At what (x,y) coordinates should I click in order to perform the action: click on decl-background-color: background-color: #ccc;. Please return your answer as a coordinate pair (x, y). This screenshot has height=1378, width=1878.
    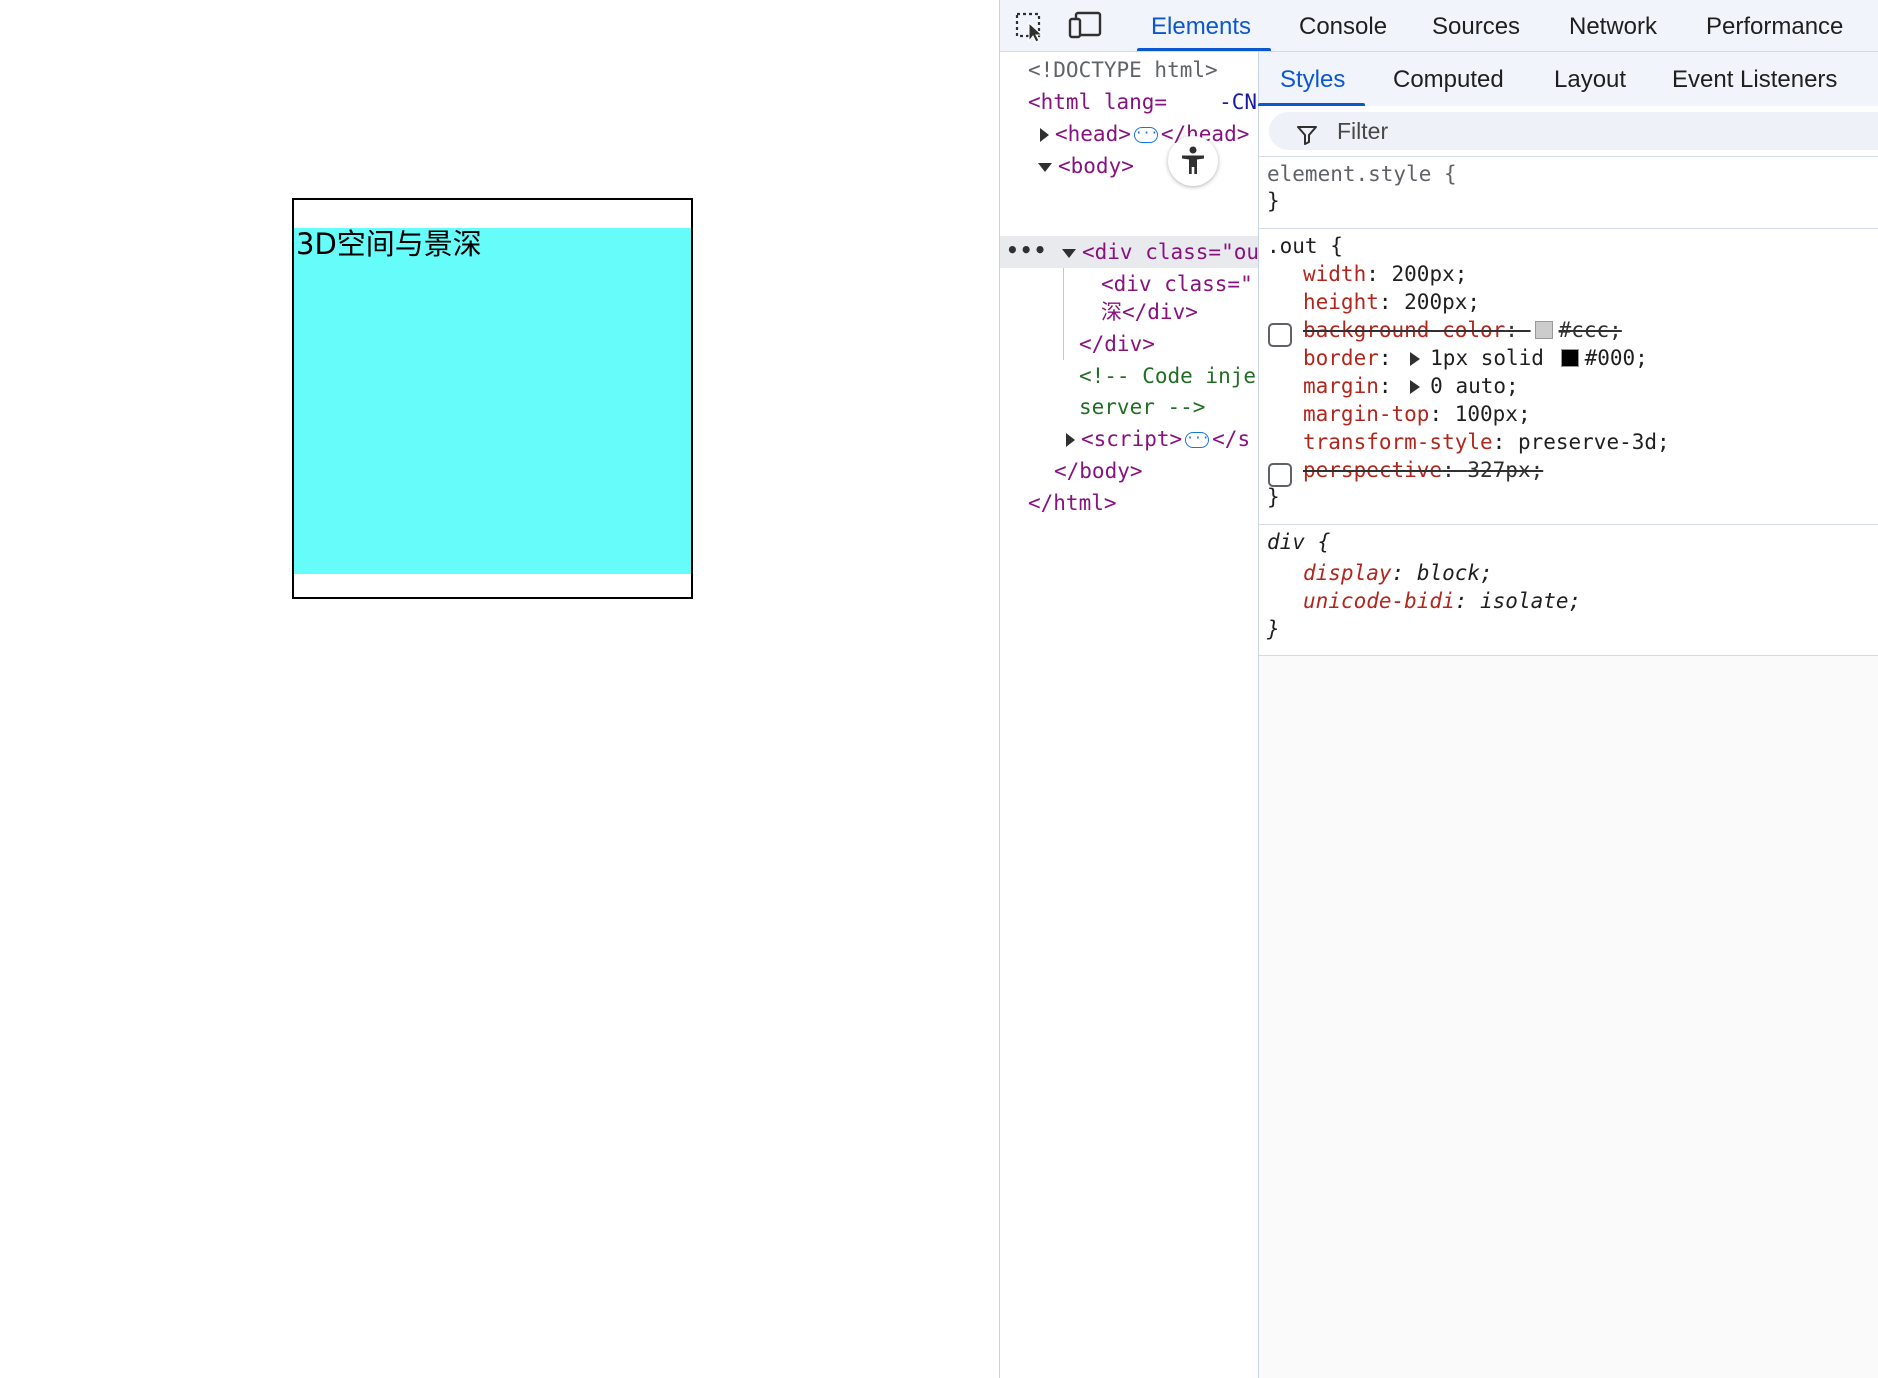
    Looking at the image, I should click on (1462, 330).